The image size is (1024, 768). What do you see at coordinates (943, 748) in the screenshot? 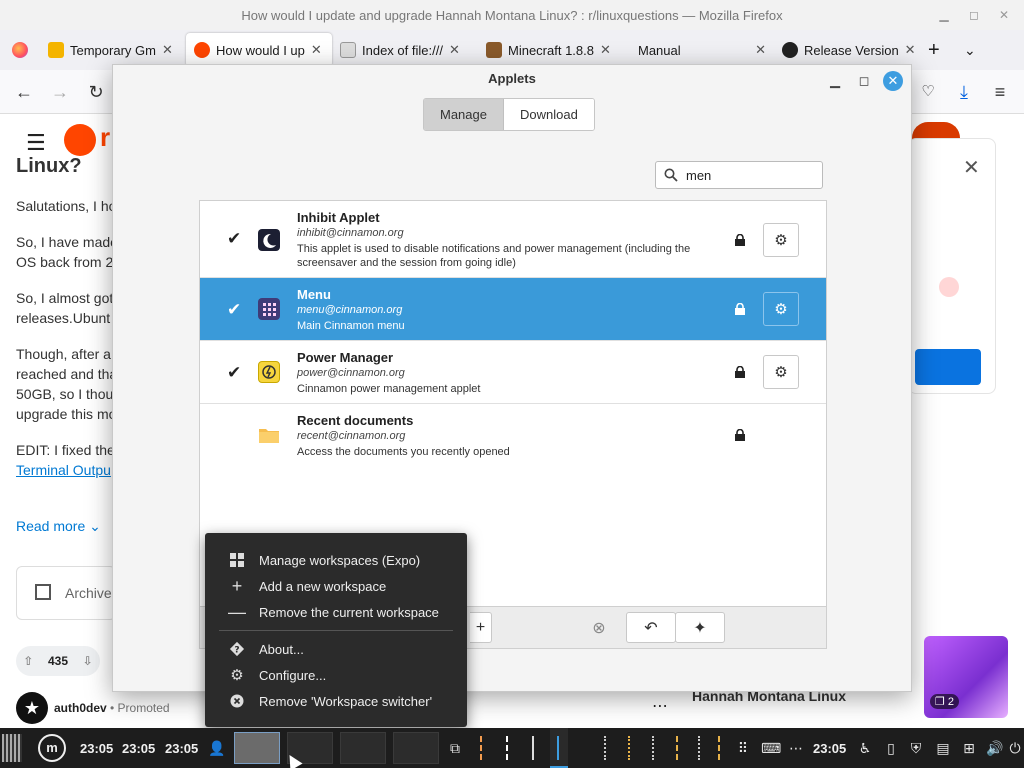
I see `notes-icon: ▤` at bounding box center [943, 748].